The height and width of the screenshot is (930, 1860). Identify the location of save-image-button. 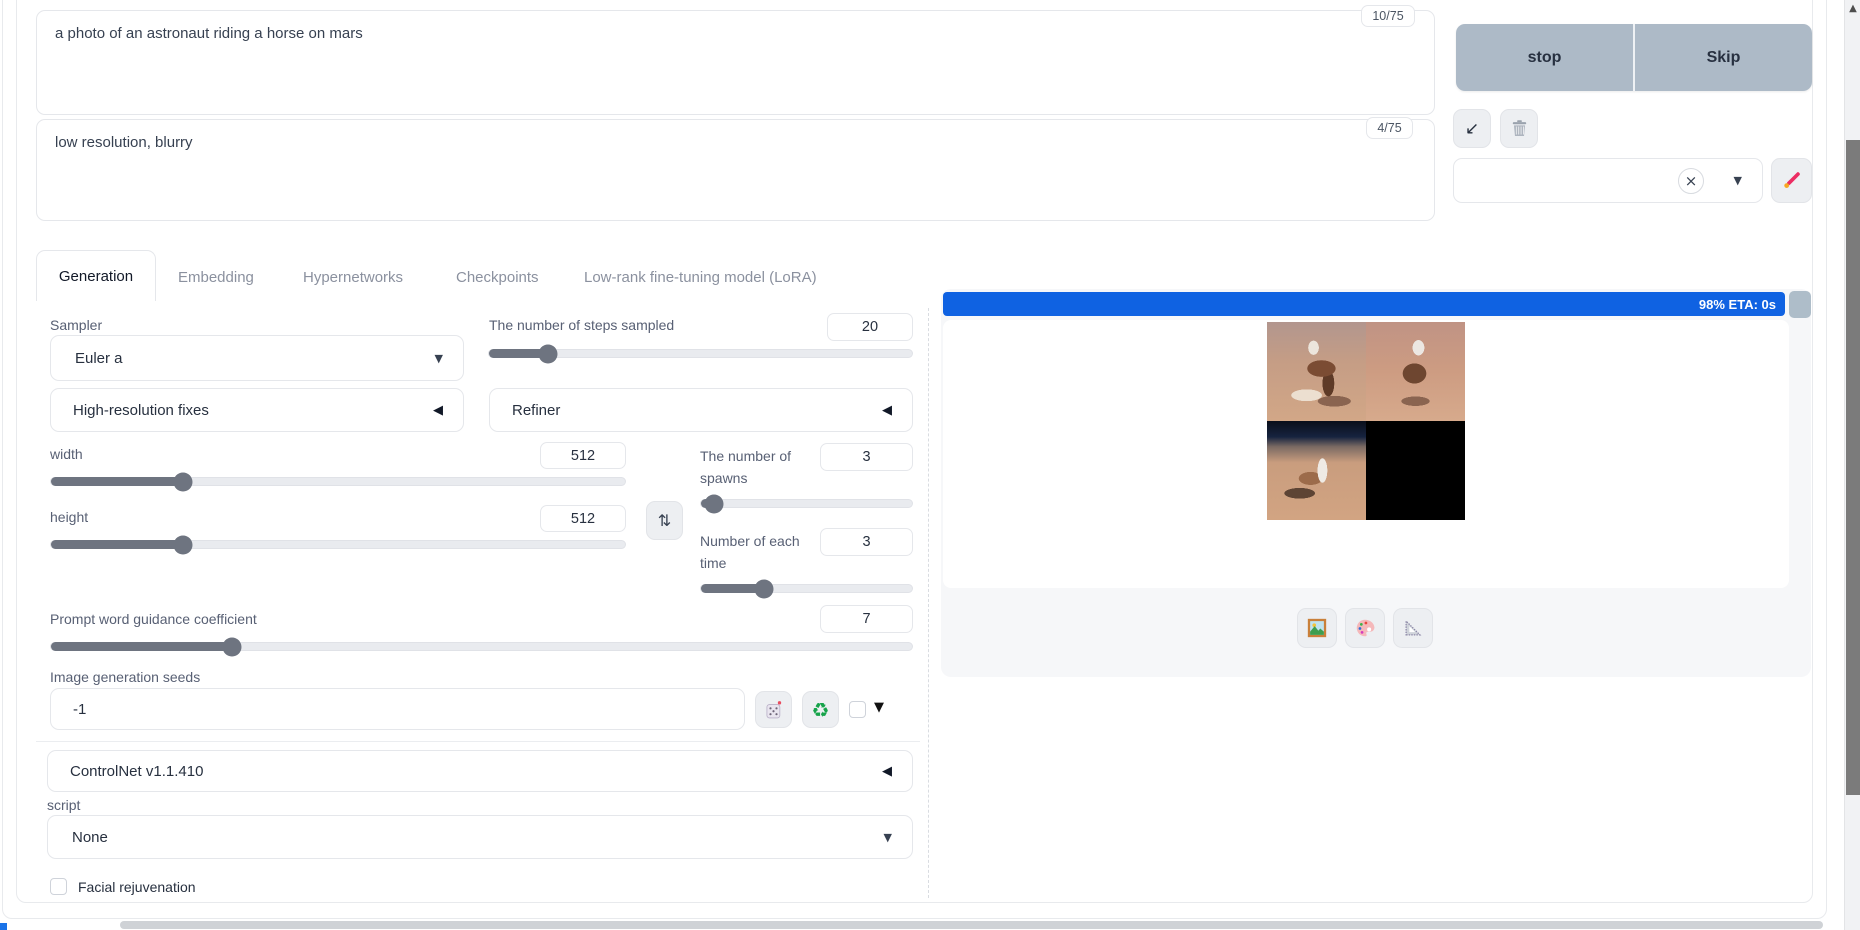
(1365, 628).